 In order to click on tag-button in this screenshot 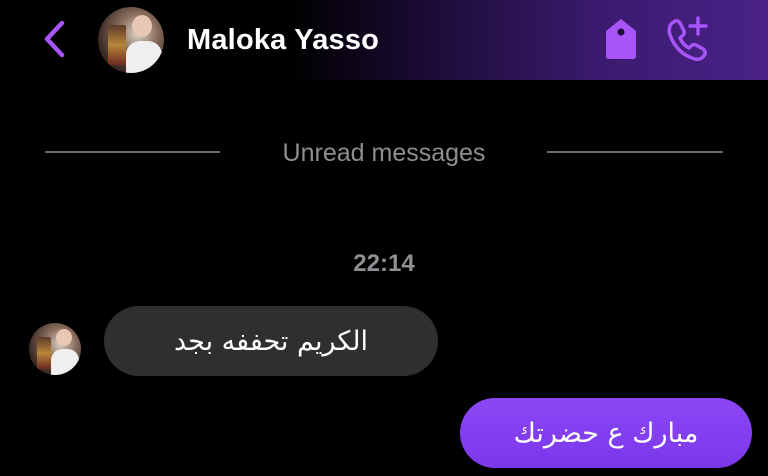, I will do `click(621, 39)`.